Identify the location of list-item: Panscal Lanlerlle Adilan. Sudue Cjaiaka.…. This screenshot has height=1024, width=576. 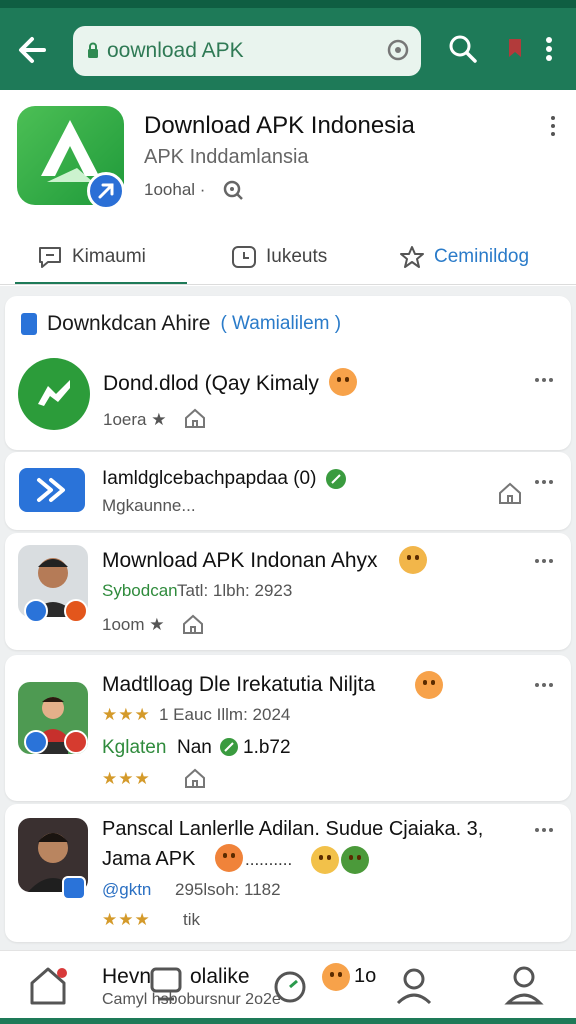
(288, 873).